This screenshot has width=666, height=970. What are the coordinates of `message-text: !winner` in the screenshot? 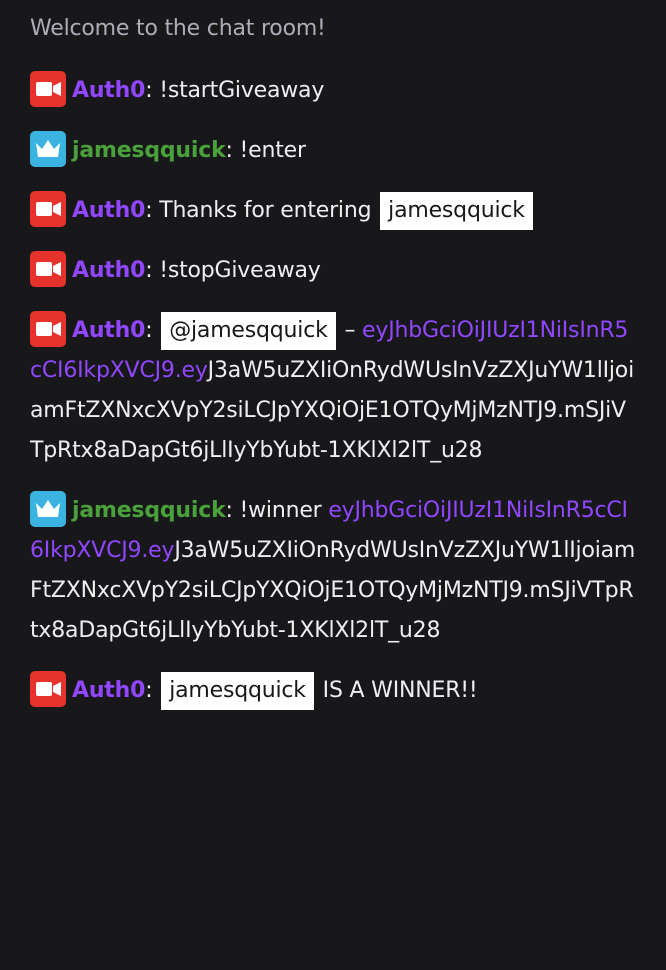 It's located at (280, 510).